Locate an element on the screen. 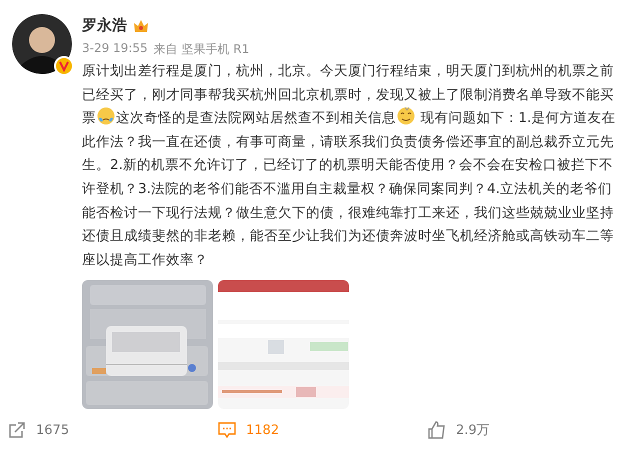 The height and width of the screenshot is (459, 622). post-time: 3-29 19:55 is located at coordinates (115, 49).